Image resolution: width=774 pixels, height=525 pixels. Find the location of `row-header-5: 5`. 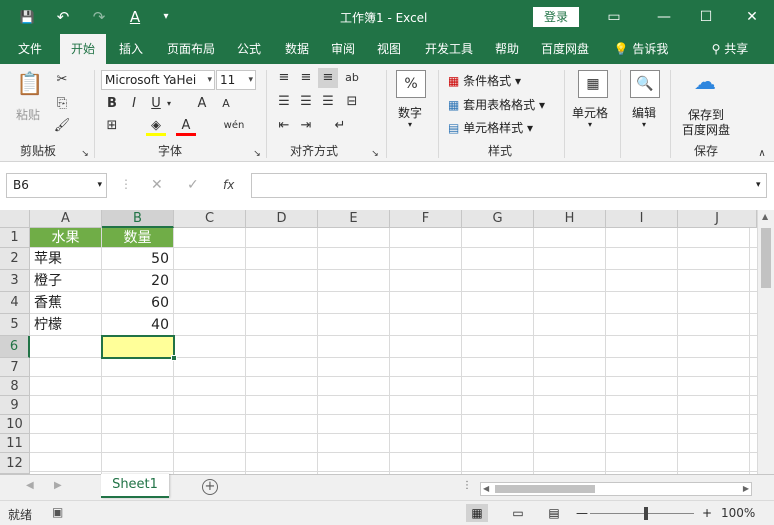

row-header-5: 5 is located at coordinates (15, 325).